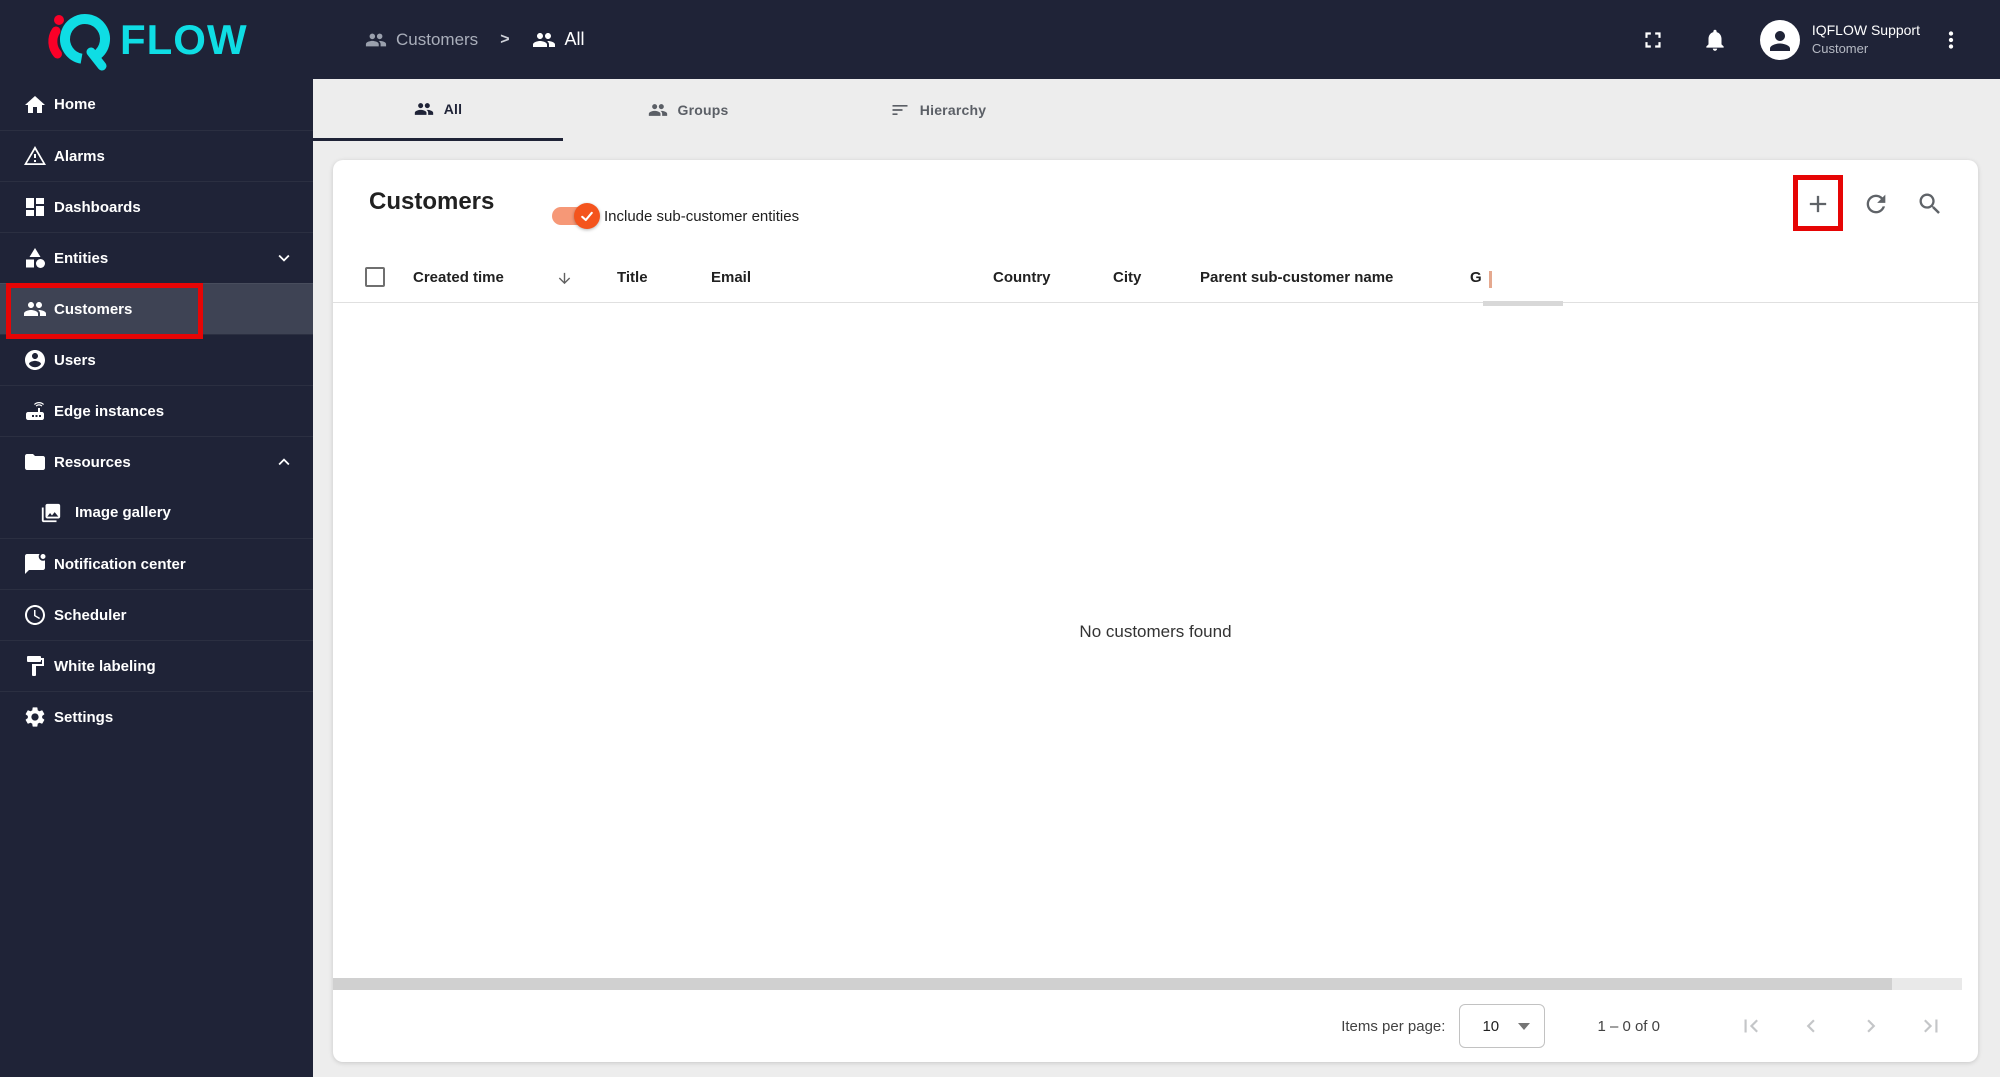 The height and width of the screenshot is (1077, 2000). Describe the element at coordinates (84, 717) in the screenshot. I see `sidebar-item-label: Settings` at that location.